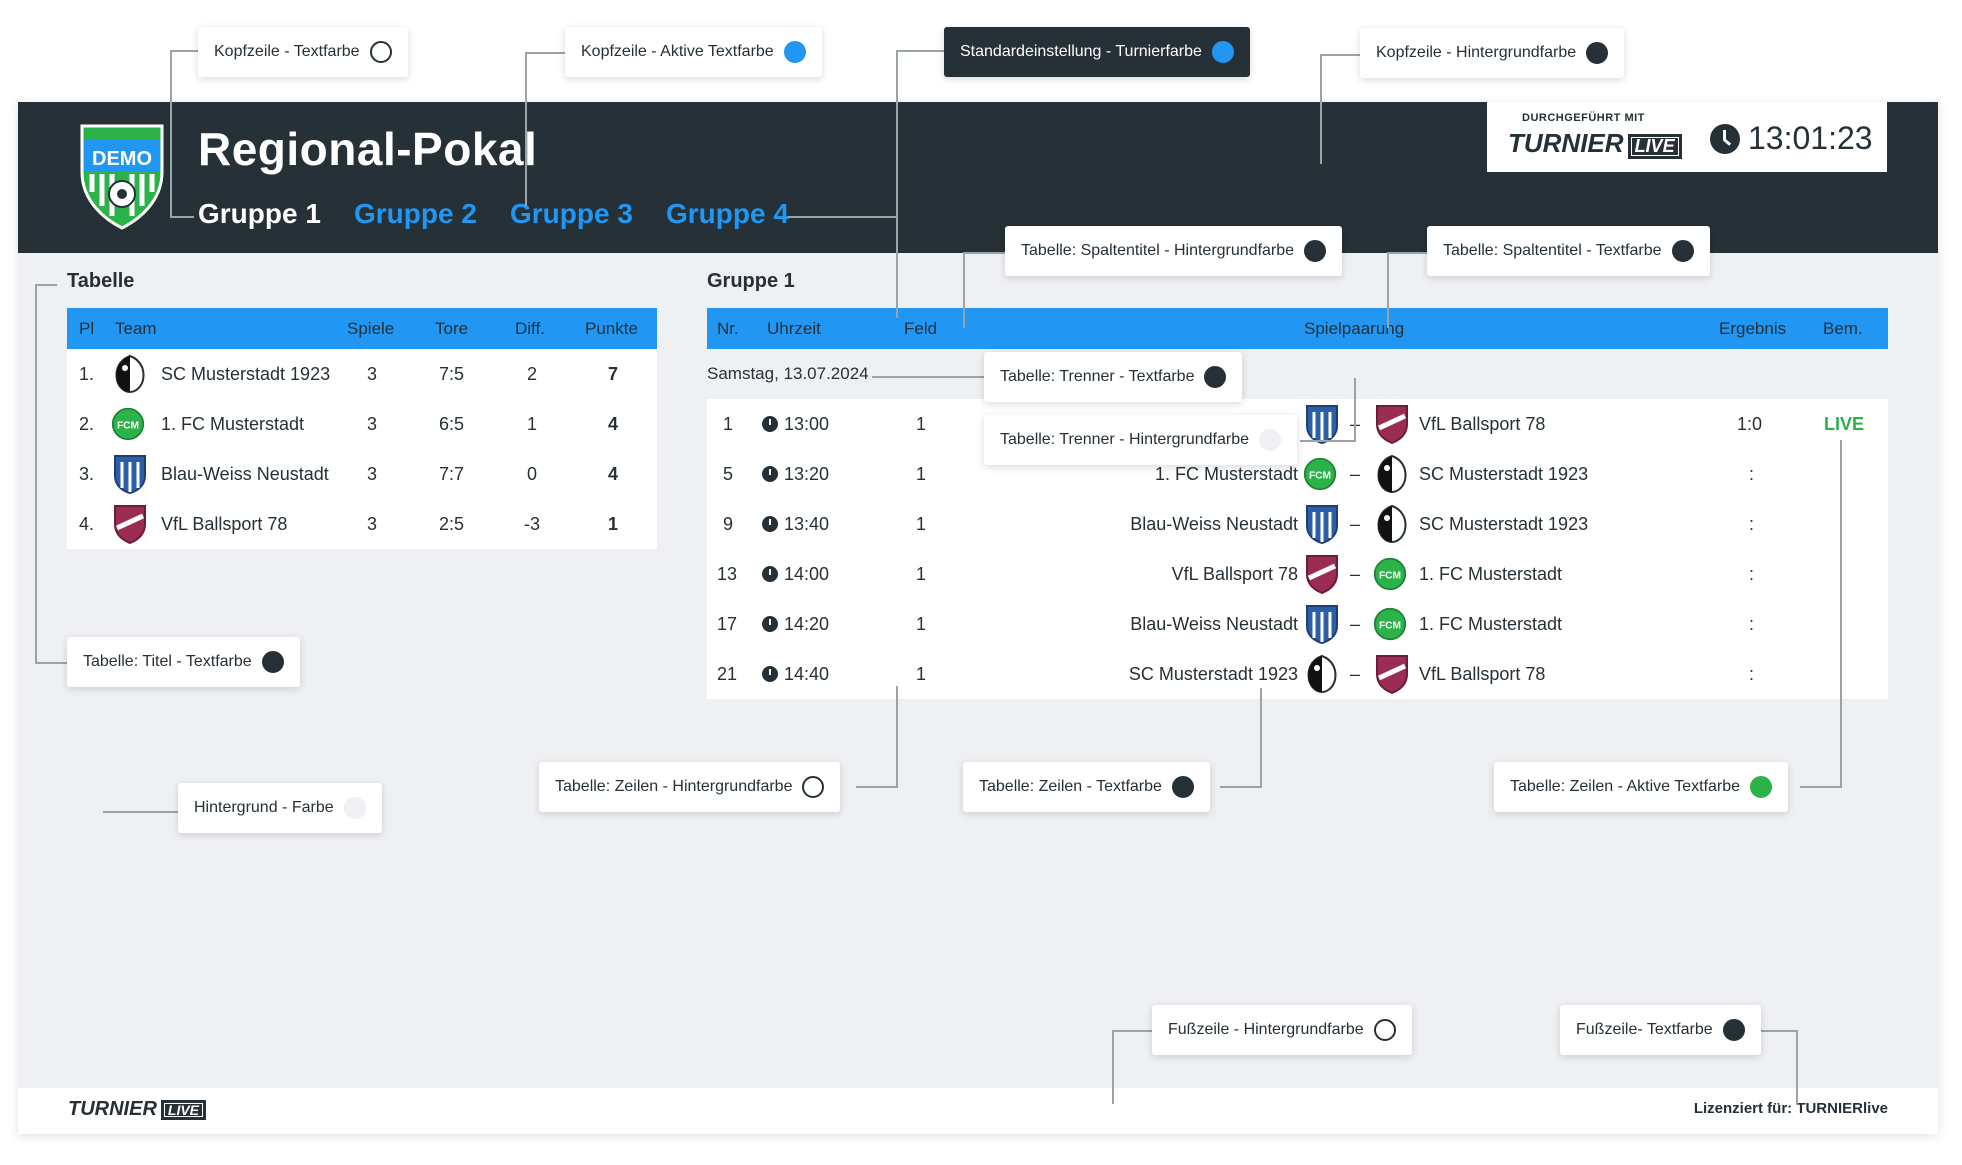 Image resolution: width=1962 pixels, height=1165 pixels. I want to click on col-spiele: Spiele, so click(370, 328).